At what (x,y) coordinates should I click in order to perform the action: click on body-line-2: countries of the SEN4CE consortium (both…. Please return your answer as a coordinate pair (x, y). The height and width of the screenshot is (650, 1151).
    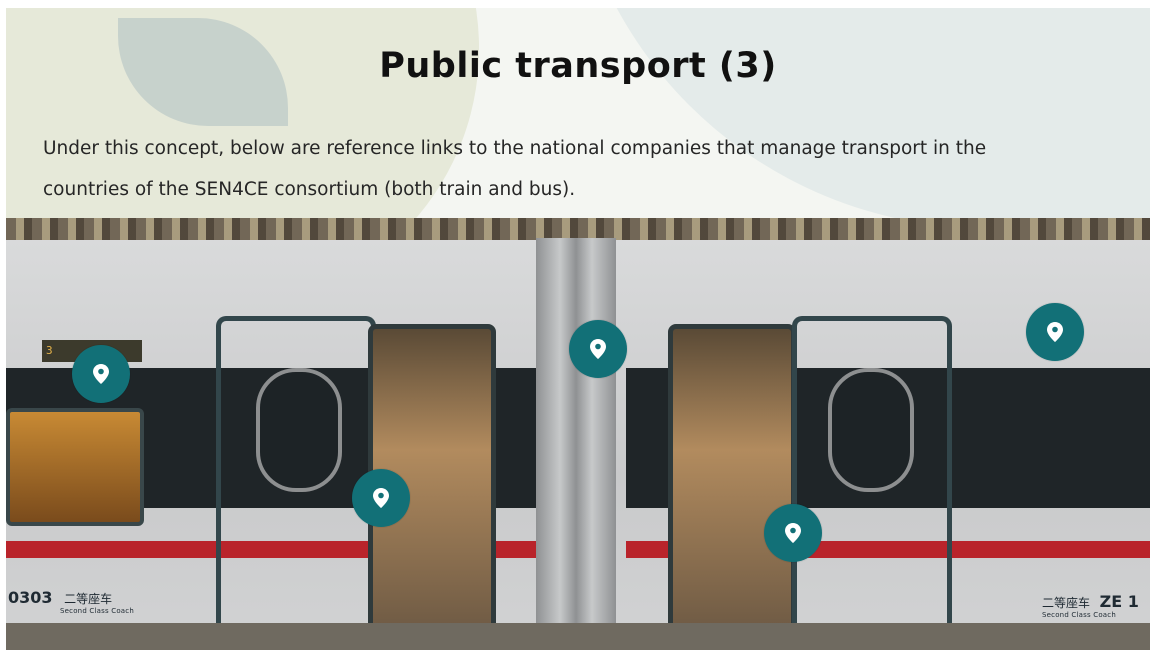
    Looking at the image, I should click on (309, 189).